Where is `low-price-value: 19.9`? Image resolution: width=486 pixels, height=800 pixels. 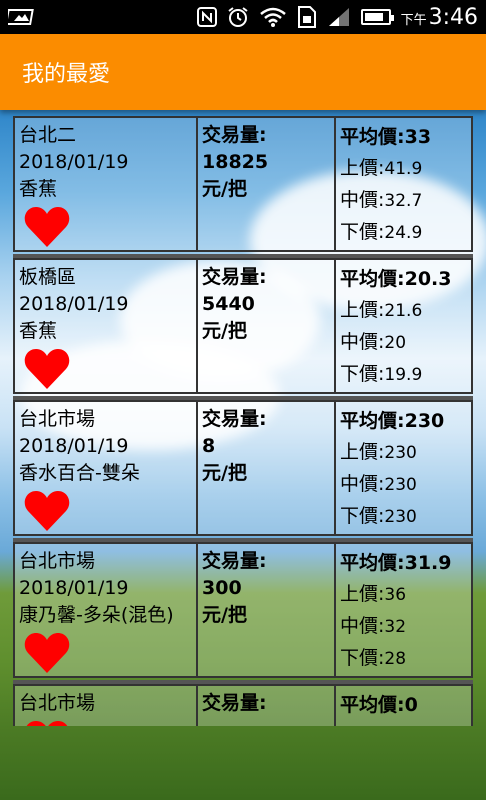
low-price-value: 19.9 is located at coordinates (403, 375).